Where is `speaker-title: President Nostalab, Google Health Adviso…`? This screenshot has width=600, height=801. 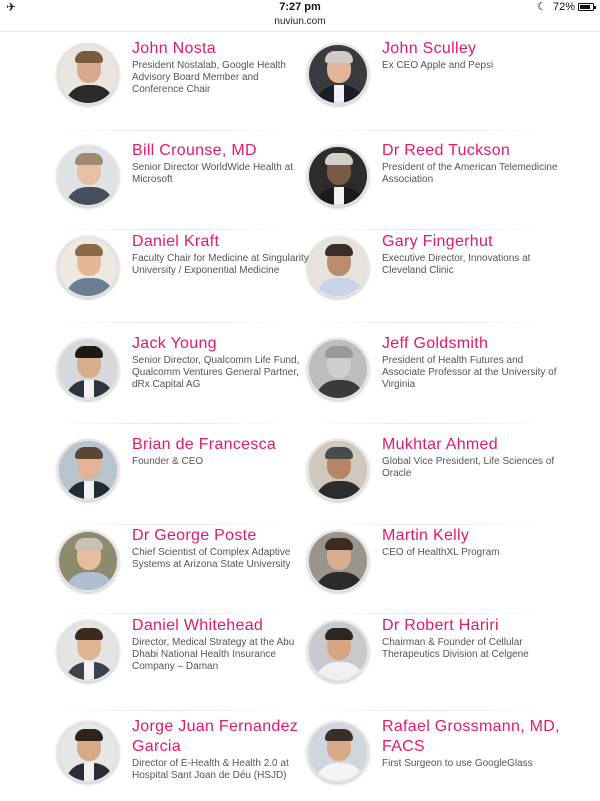
speaker-title: President Nostalab, Google Health Adviso… is located at coordinates (209, 77).